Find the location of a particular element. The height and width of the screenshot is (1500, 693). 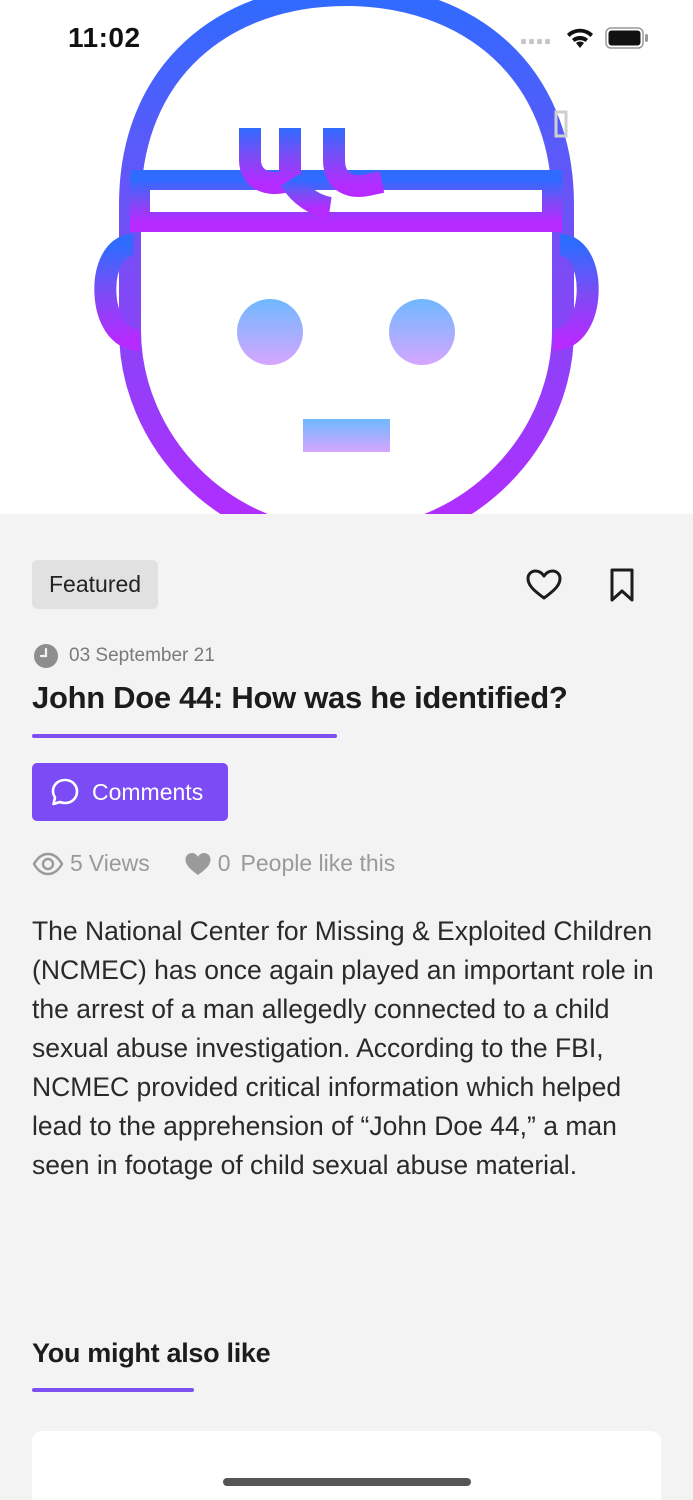

status-icons is located at coordinates (585, 38).